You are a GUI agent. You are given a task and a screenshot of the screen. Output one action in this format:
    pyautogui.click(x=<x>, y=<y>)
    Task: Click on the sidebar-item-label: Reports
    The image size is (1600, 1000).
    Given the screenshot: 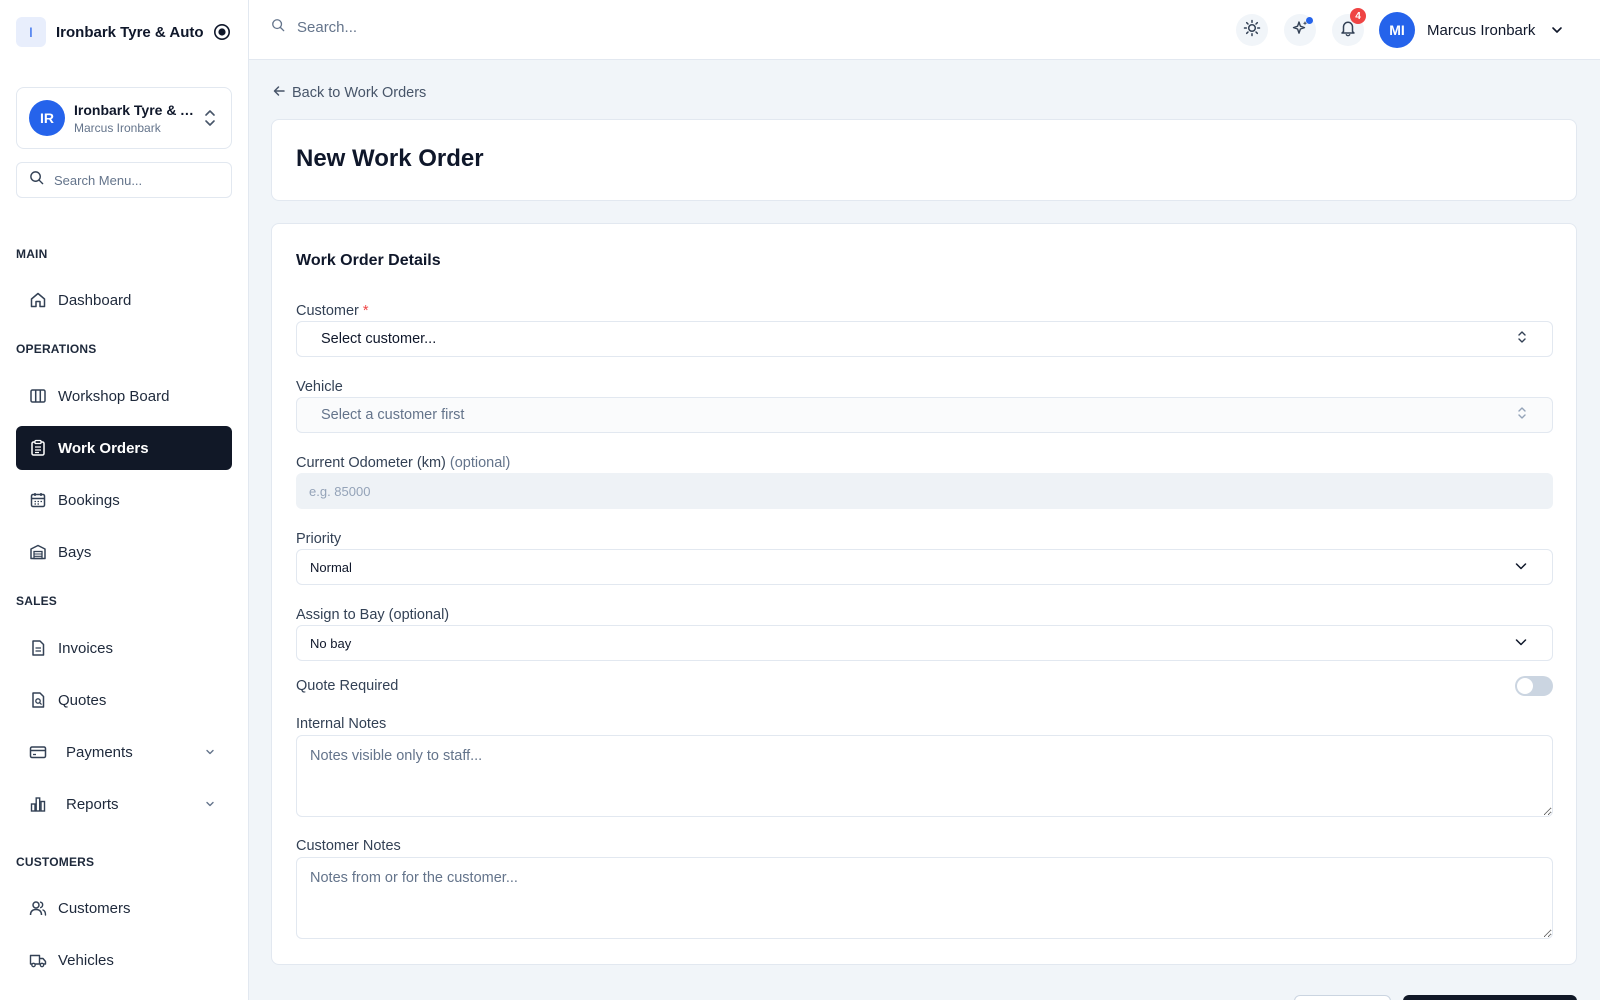 What is the action you would take?
    pyautogui.click(x=92, y=804)
    